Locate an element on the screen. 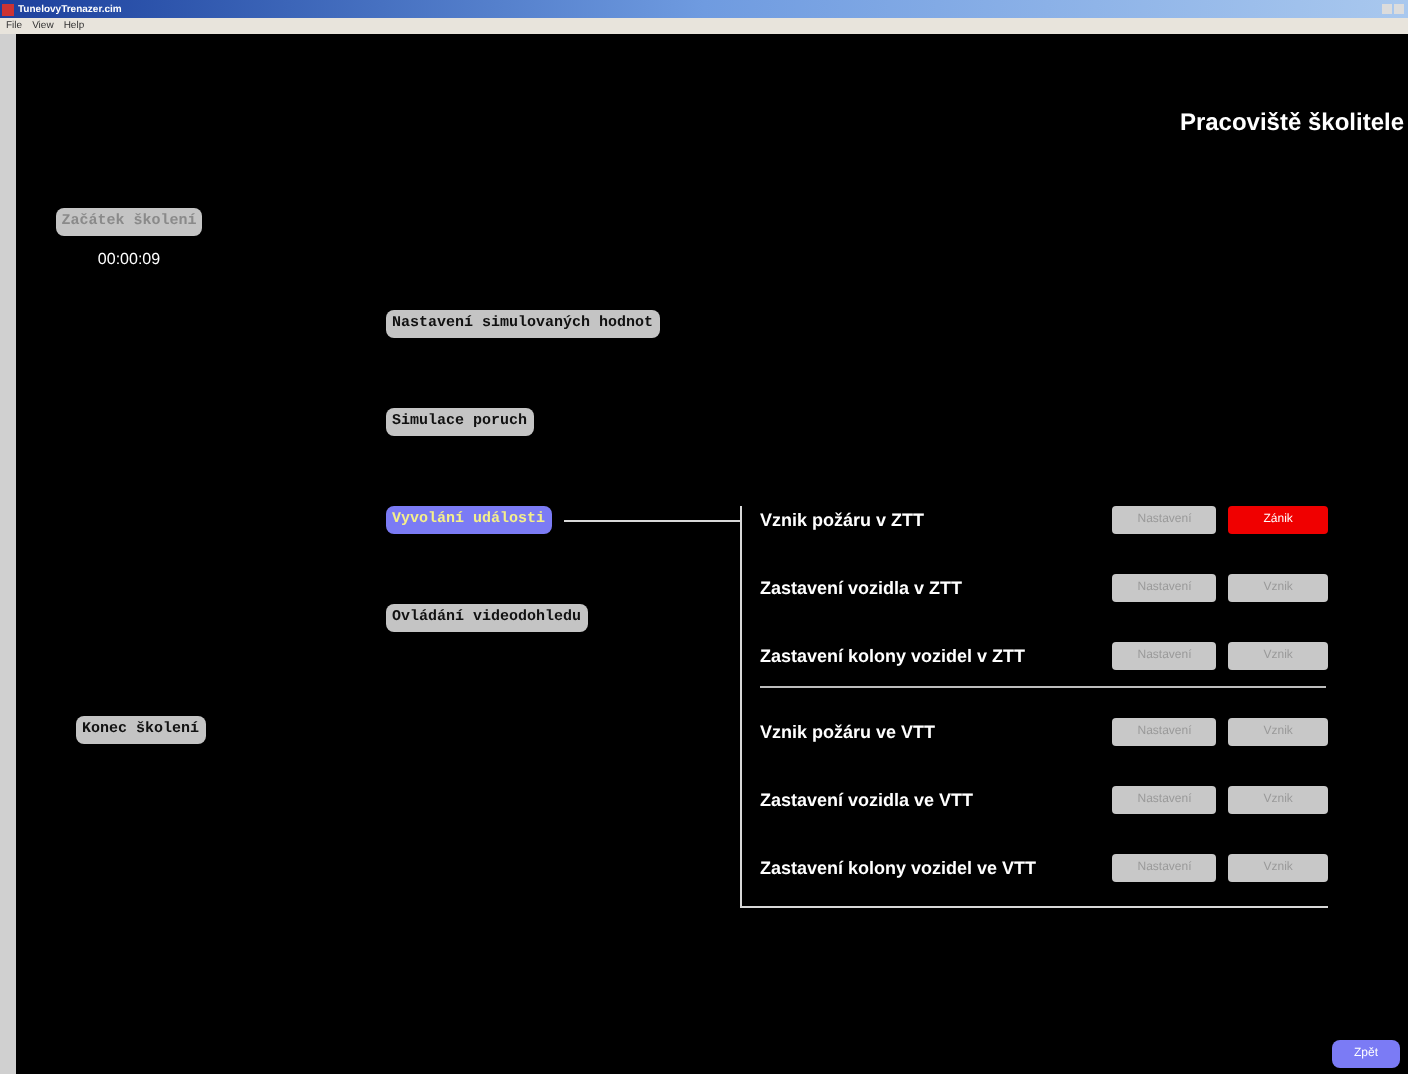 The height and width of the screenshot is (1074, 1408). app-icon is located at coordinates (8, 9).